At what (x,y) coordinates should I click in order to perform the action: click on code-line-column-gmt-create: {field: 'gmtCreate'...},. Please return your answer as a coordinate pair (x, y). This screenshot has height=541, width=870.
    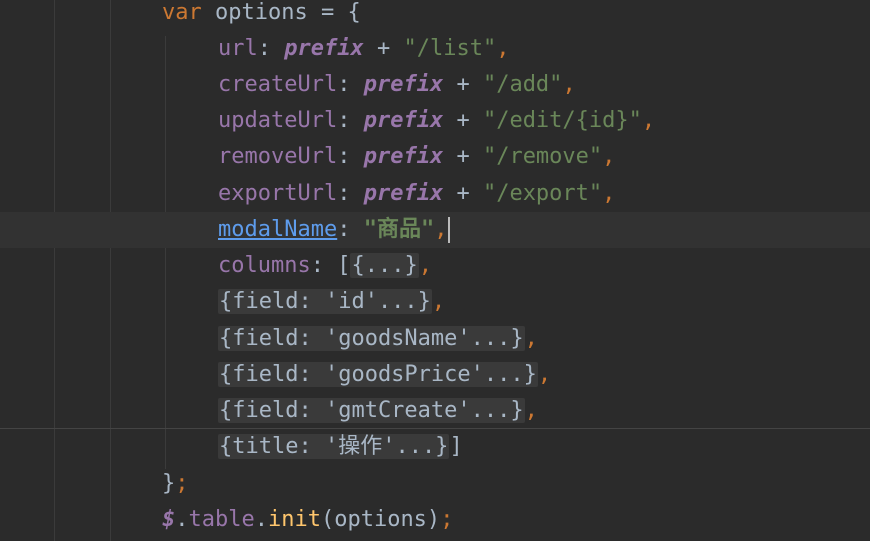
    Looking at the image, I should click on (378, 411).